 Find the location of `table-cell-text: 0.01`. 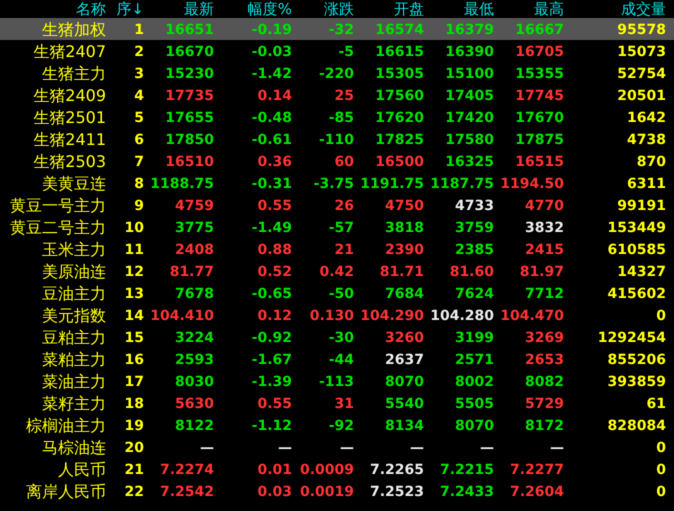

table-cell-text: 0.01 is located at coordinates (274, 470).